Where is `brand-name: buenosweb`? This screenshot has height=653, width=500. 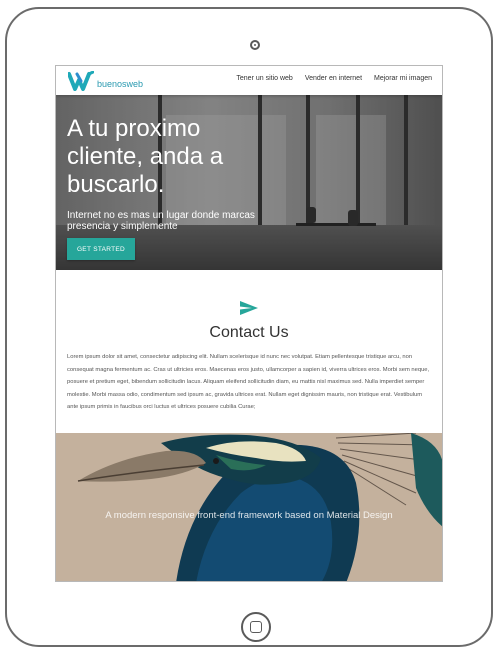
brand-name: buenosweb is located at coordinates (120, 84).